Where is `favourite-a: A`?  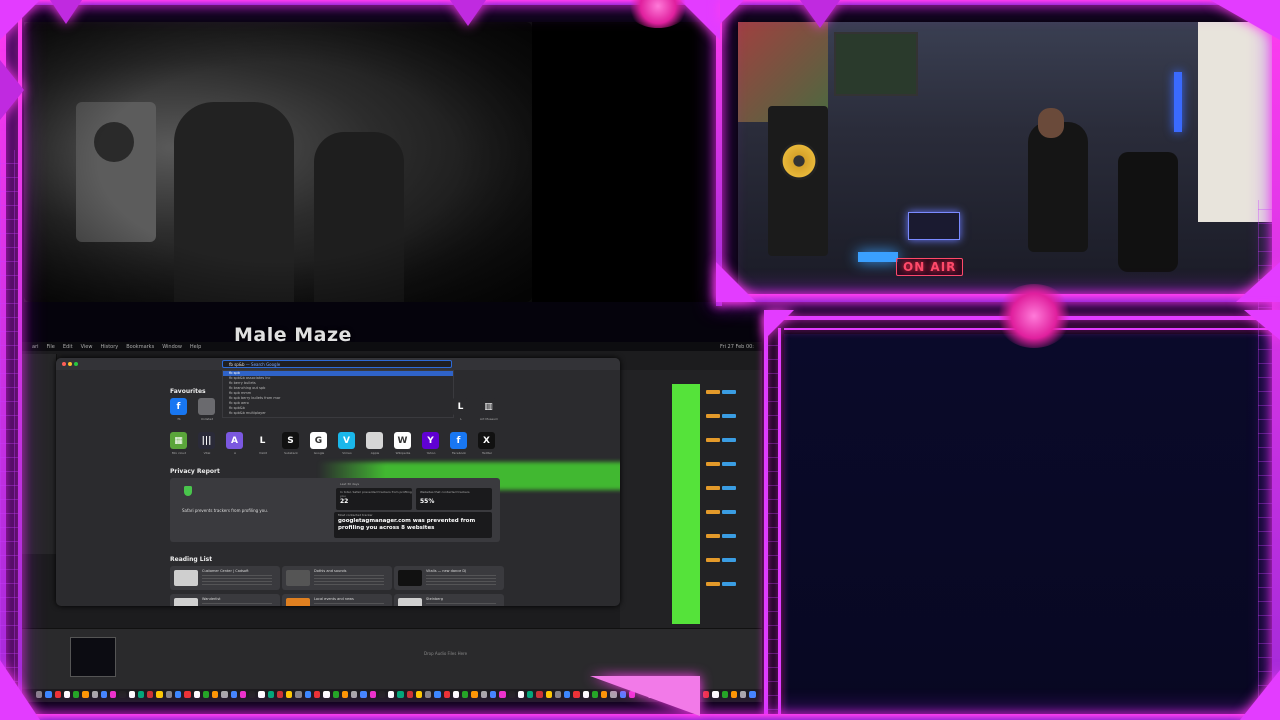
favourite-a: A is located at coordinates (234, 440).